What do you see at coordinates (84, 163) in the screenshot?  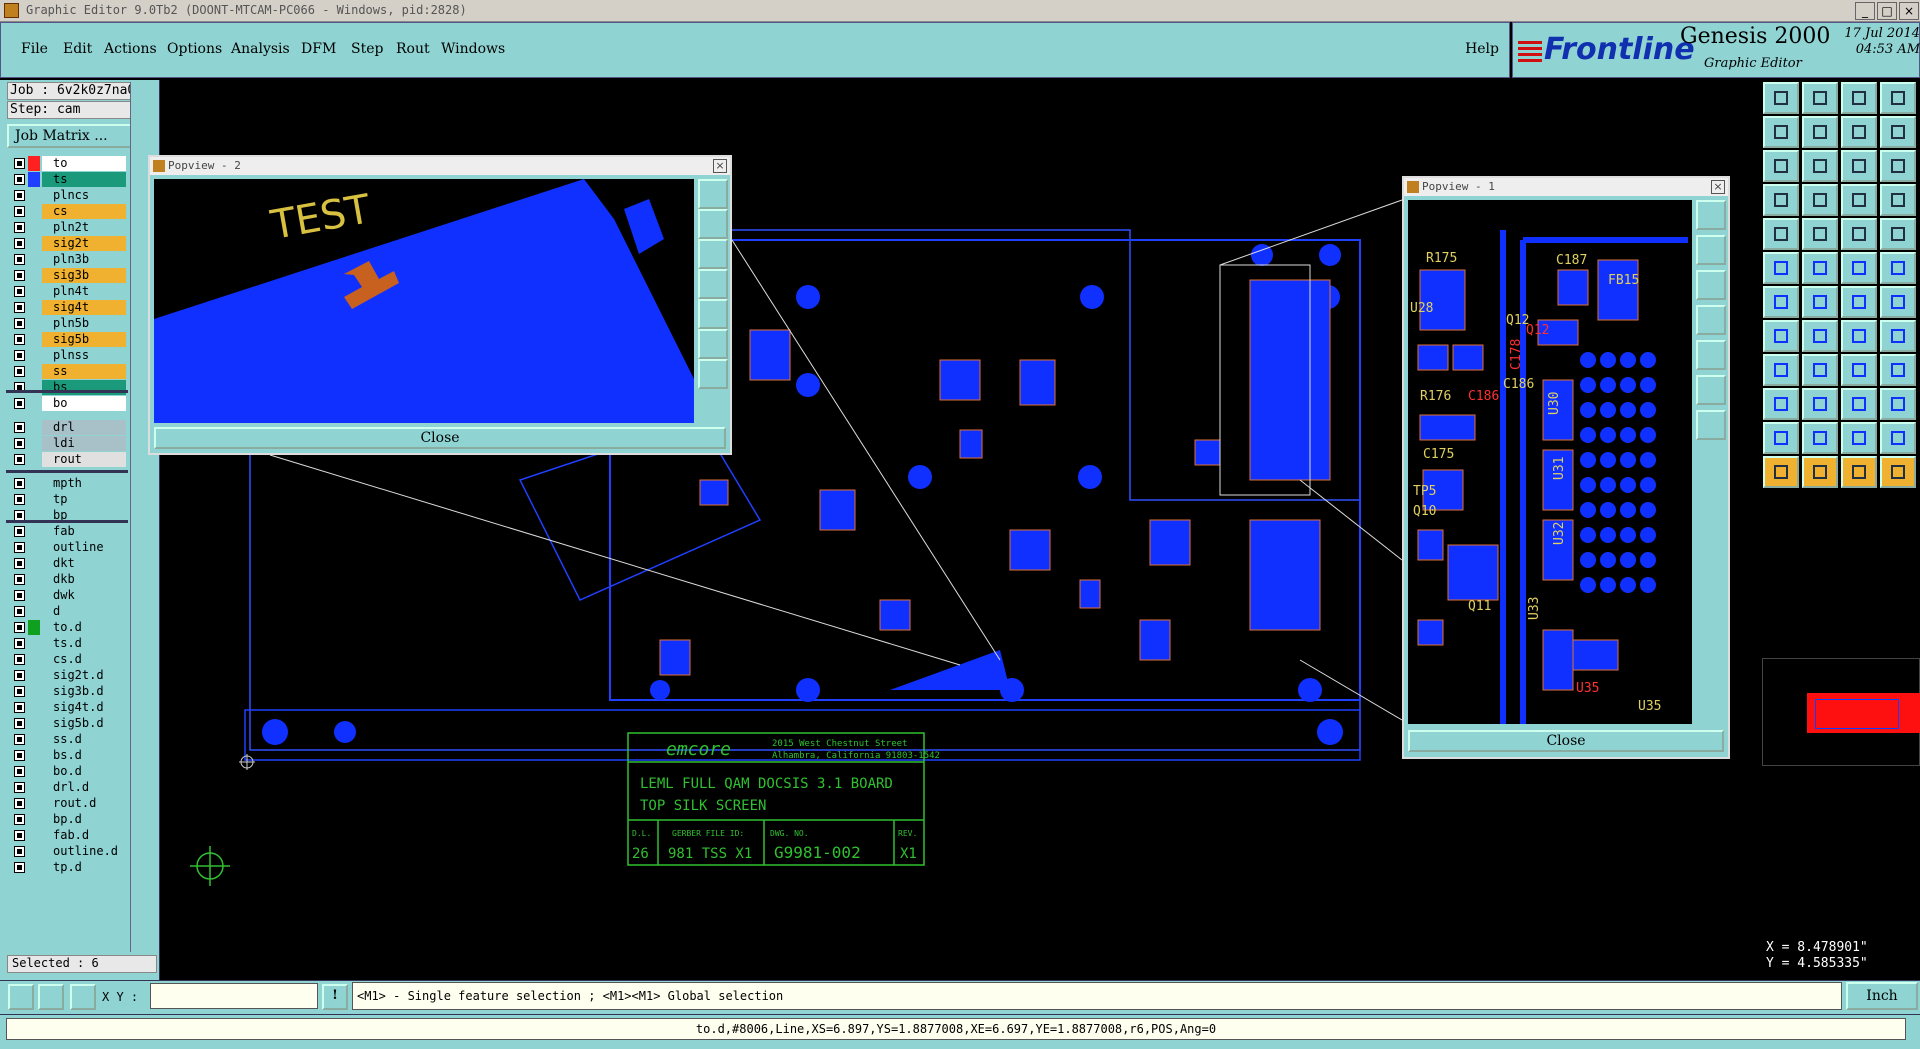 I see `layer-name: to` at bounding box center [84, 163].